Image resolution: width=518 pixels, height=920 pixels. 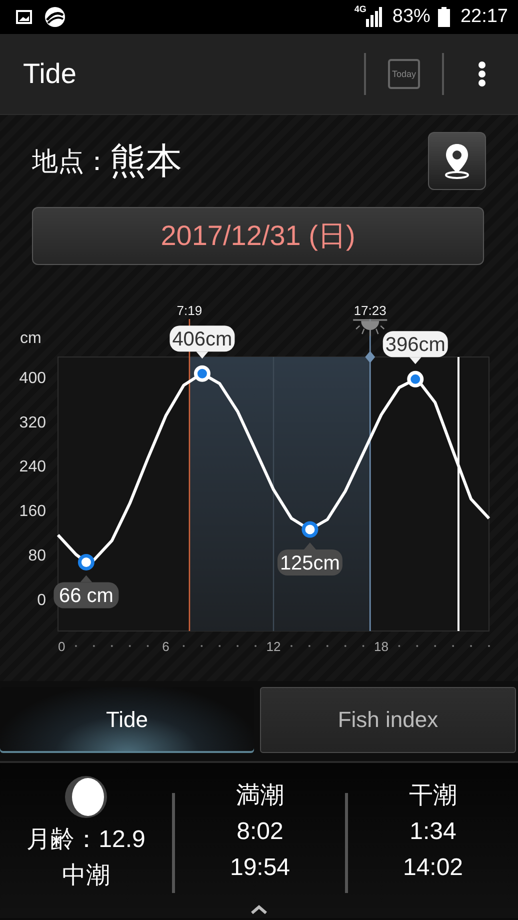 I want to click on sunrise-time: 7:19, so click(x=189, y=310).